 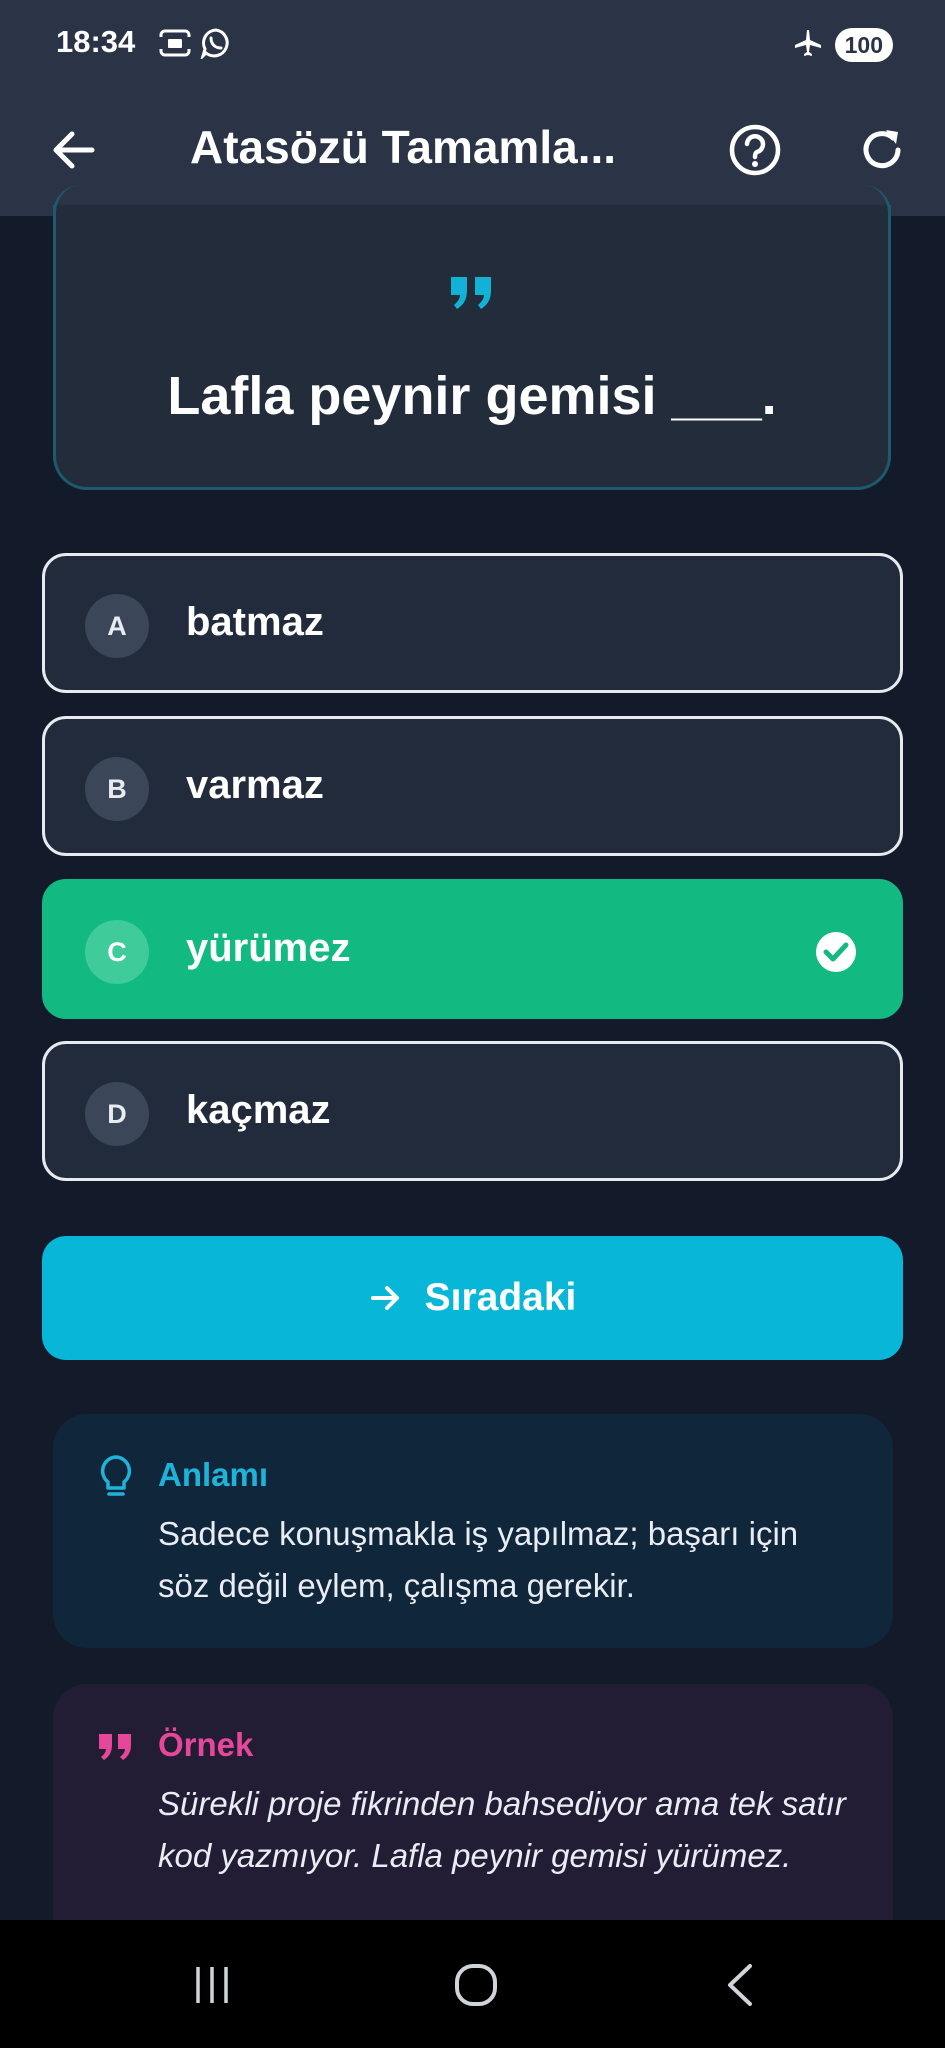 What do you see at coordinates (255, 785) in the screenshot?
I see `option-label: varmaz` at bounding box center [255, 785].